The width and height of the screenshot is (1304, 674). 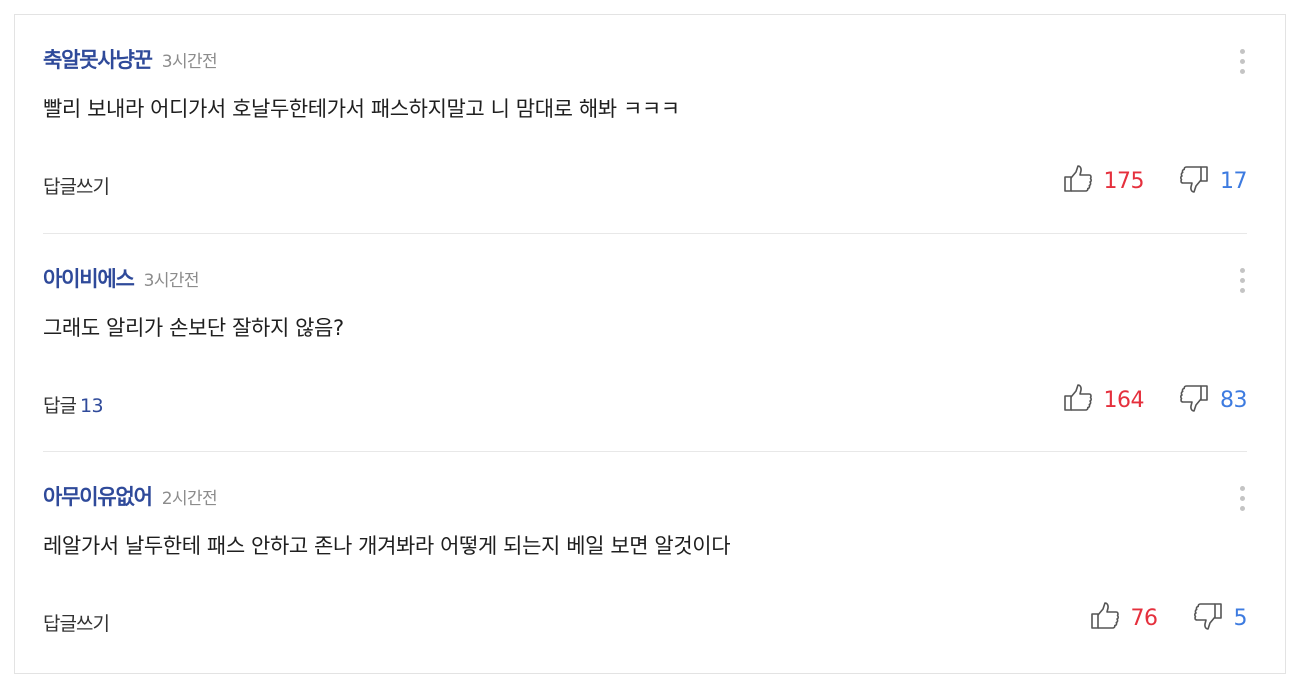 I want to click on comment-author: 아이비에스, so click(x=89, y=279).